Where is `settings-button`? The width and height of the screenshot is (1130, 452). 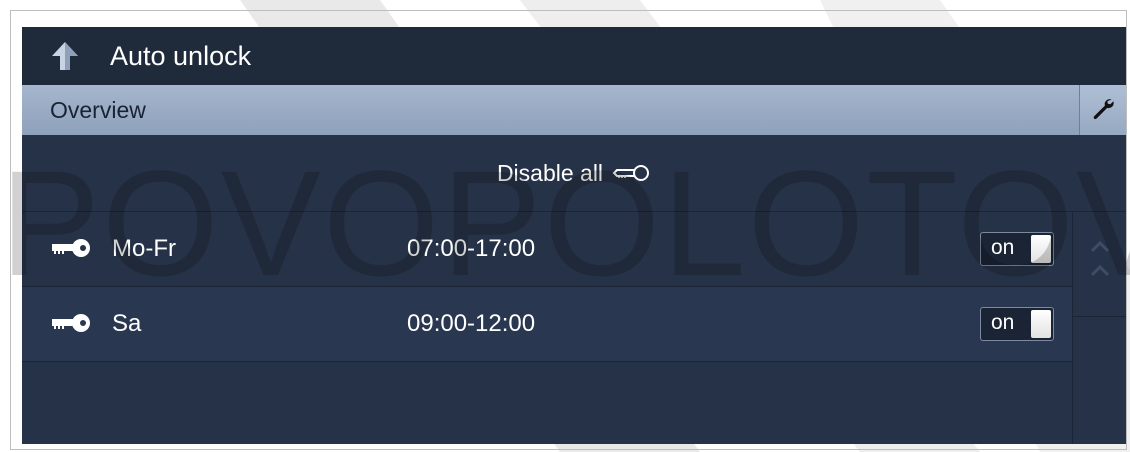 settings-button is located at coordinates (1102, 110).